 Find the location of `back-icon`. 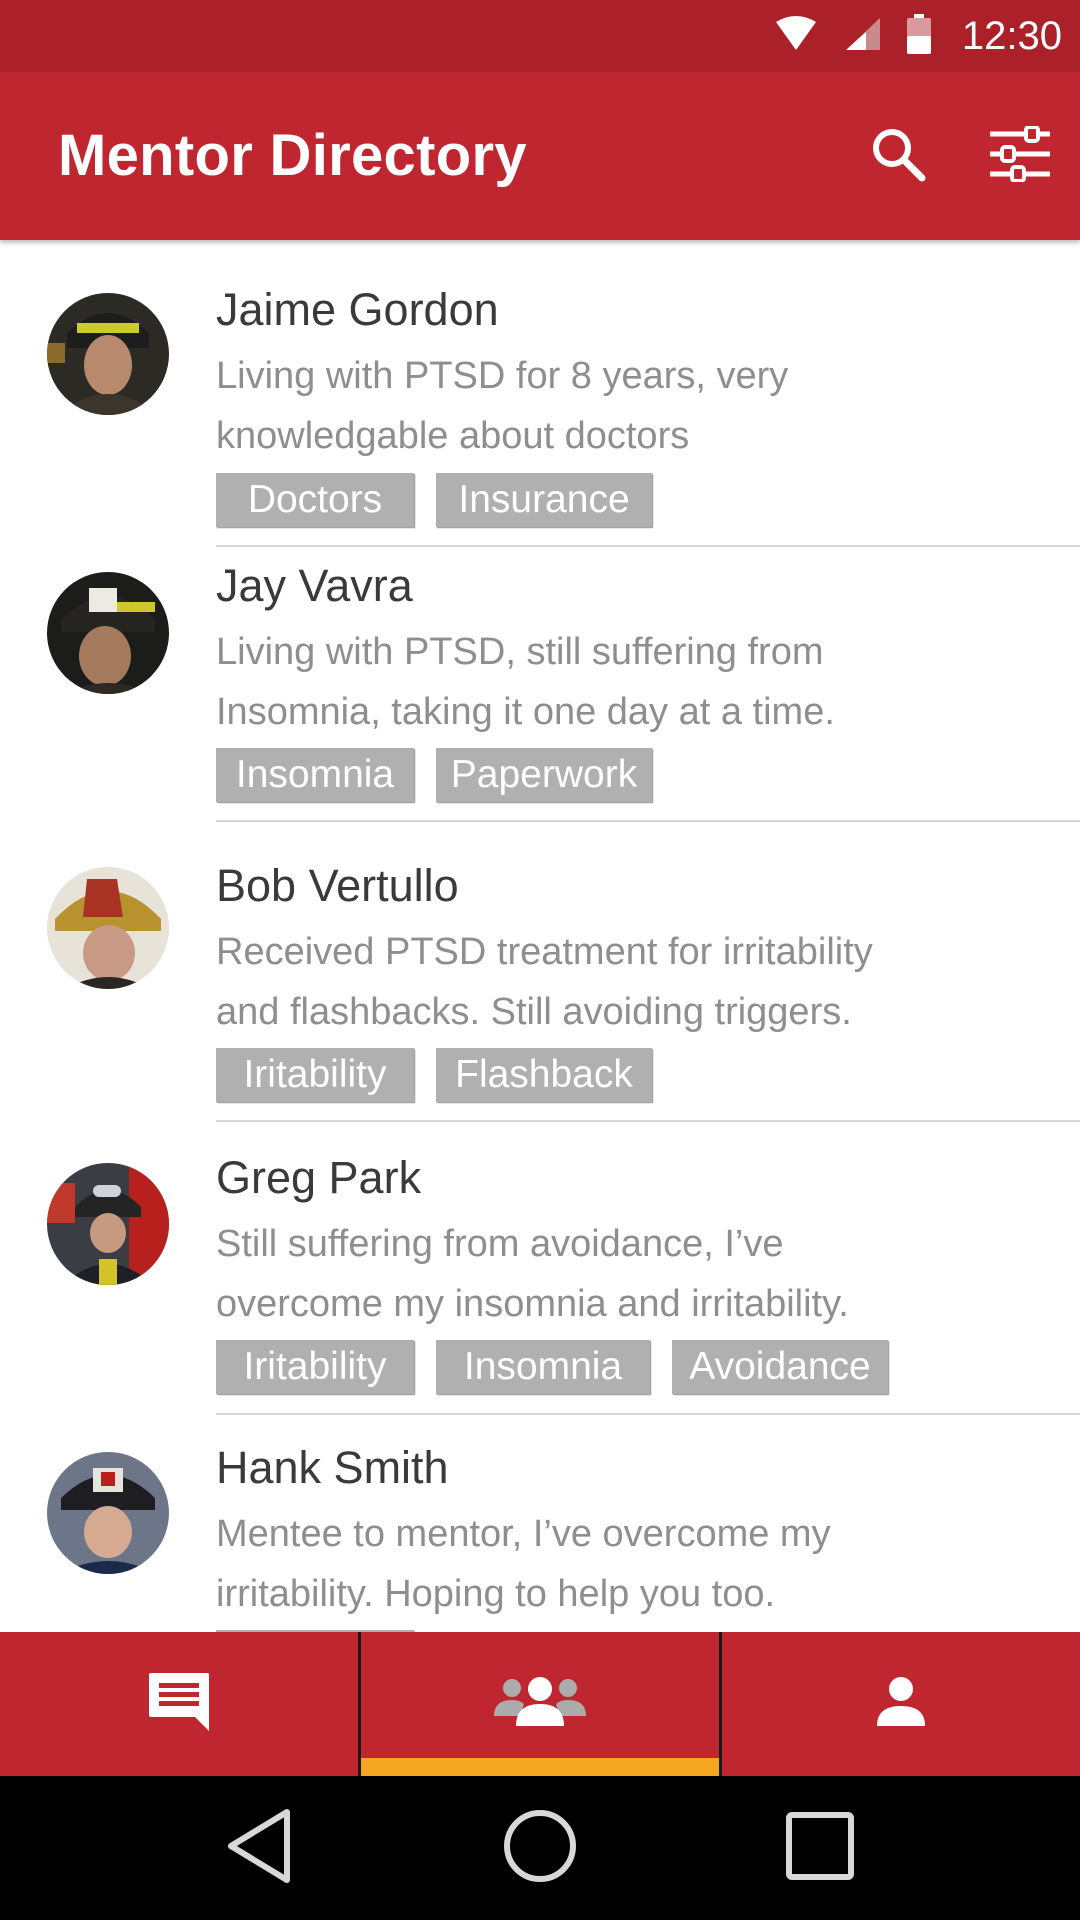

back-icon is located at coordinates (260, 1848).